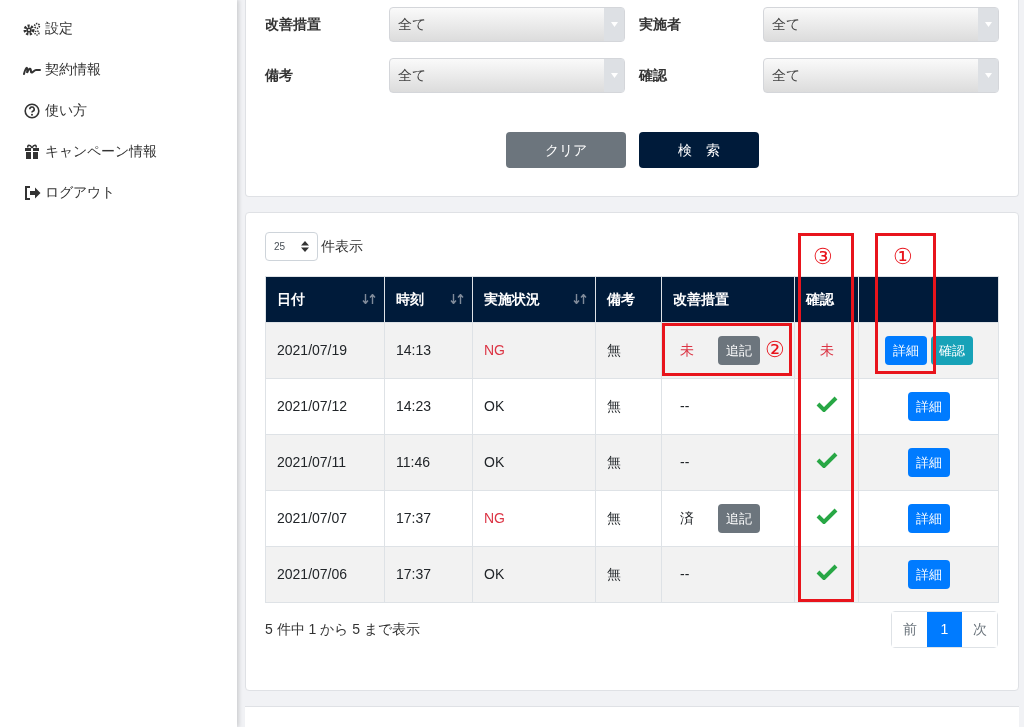 The height and width of the screenshot is (727, 1024). Describe the element at coordinates (118, 69) in the screenshot. I see `sidebar-item: 契約情報` at that location.